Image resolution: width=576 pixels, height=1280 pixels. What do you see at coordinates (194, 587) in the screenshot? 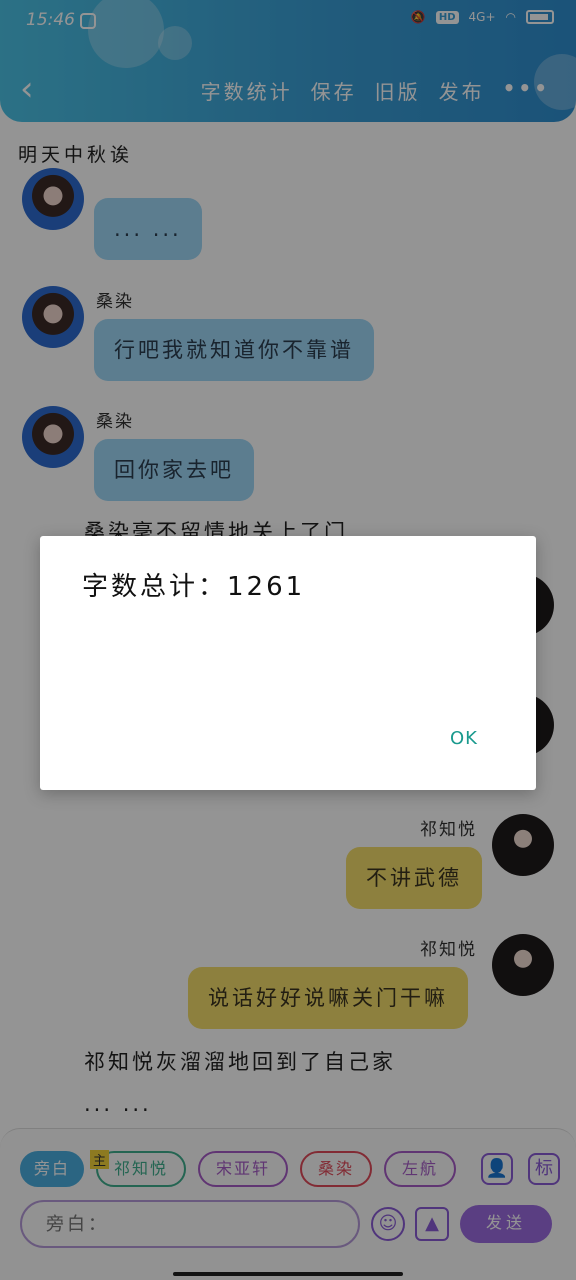
I see `dialog-message: 字数总计：1261` at bounding box center [194, 587].